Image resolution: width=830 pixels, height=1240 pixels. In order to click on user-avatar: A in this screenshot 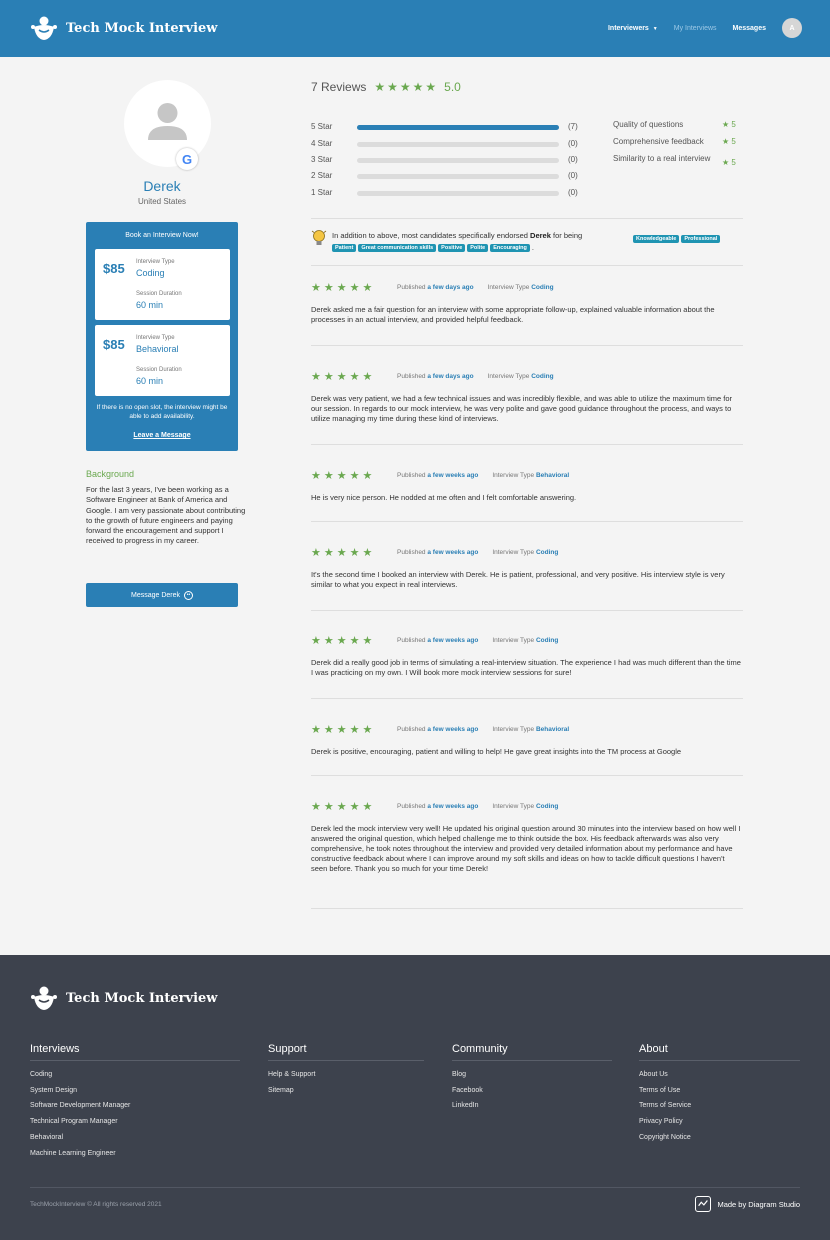, I will do `click(792, 28)`.